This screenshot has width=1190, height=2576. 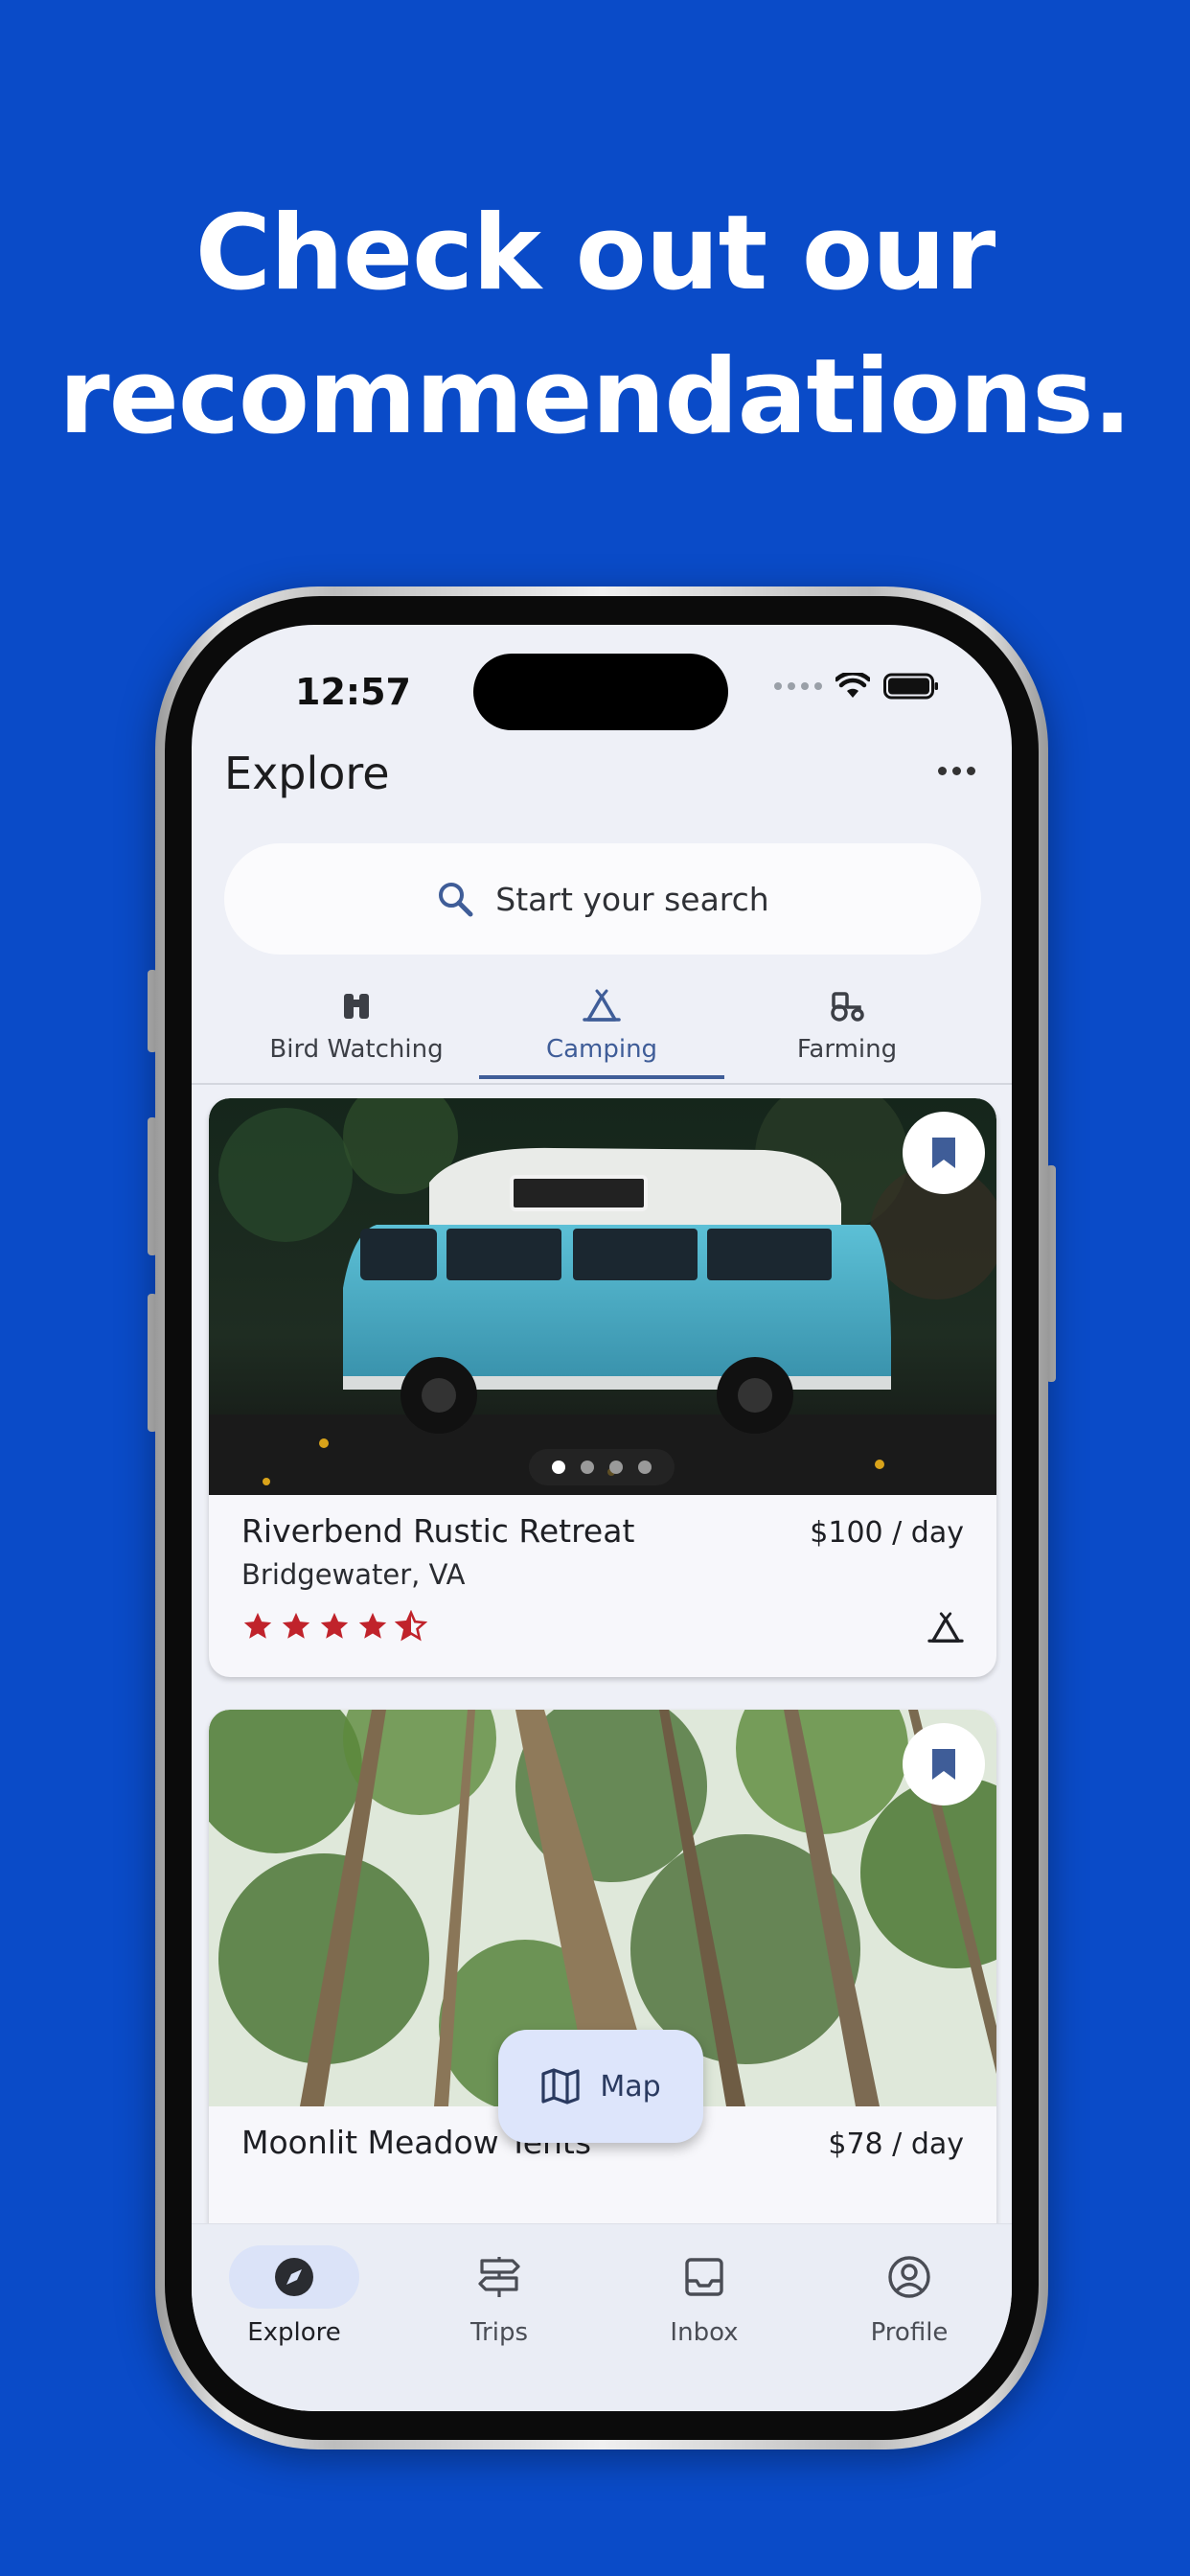 I want to click on active-category-indicator, so click(x=602, y=1077).